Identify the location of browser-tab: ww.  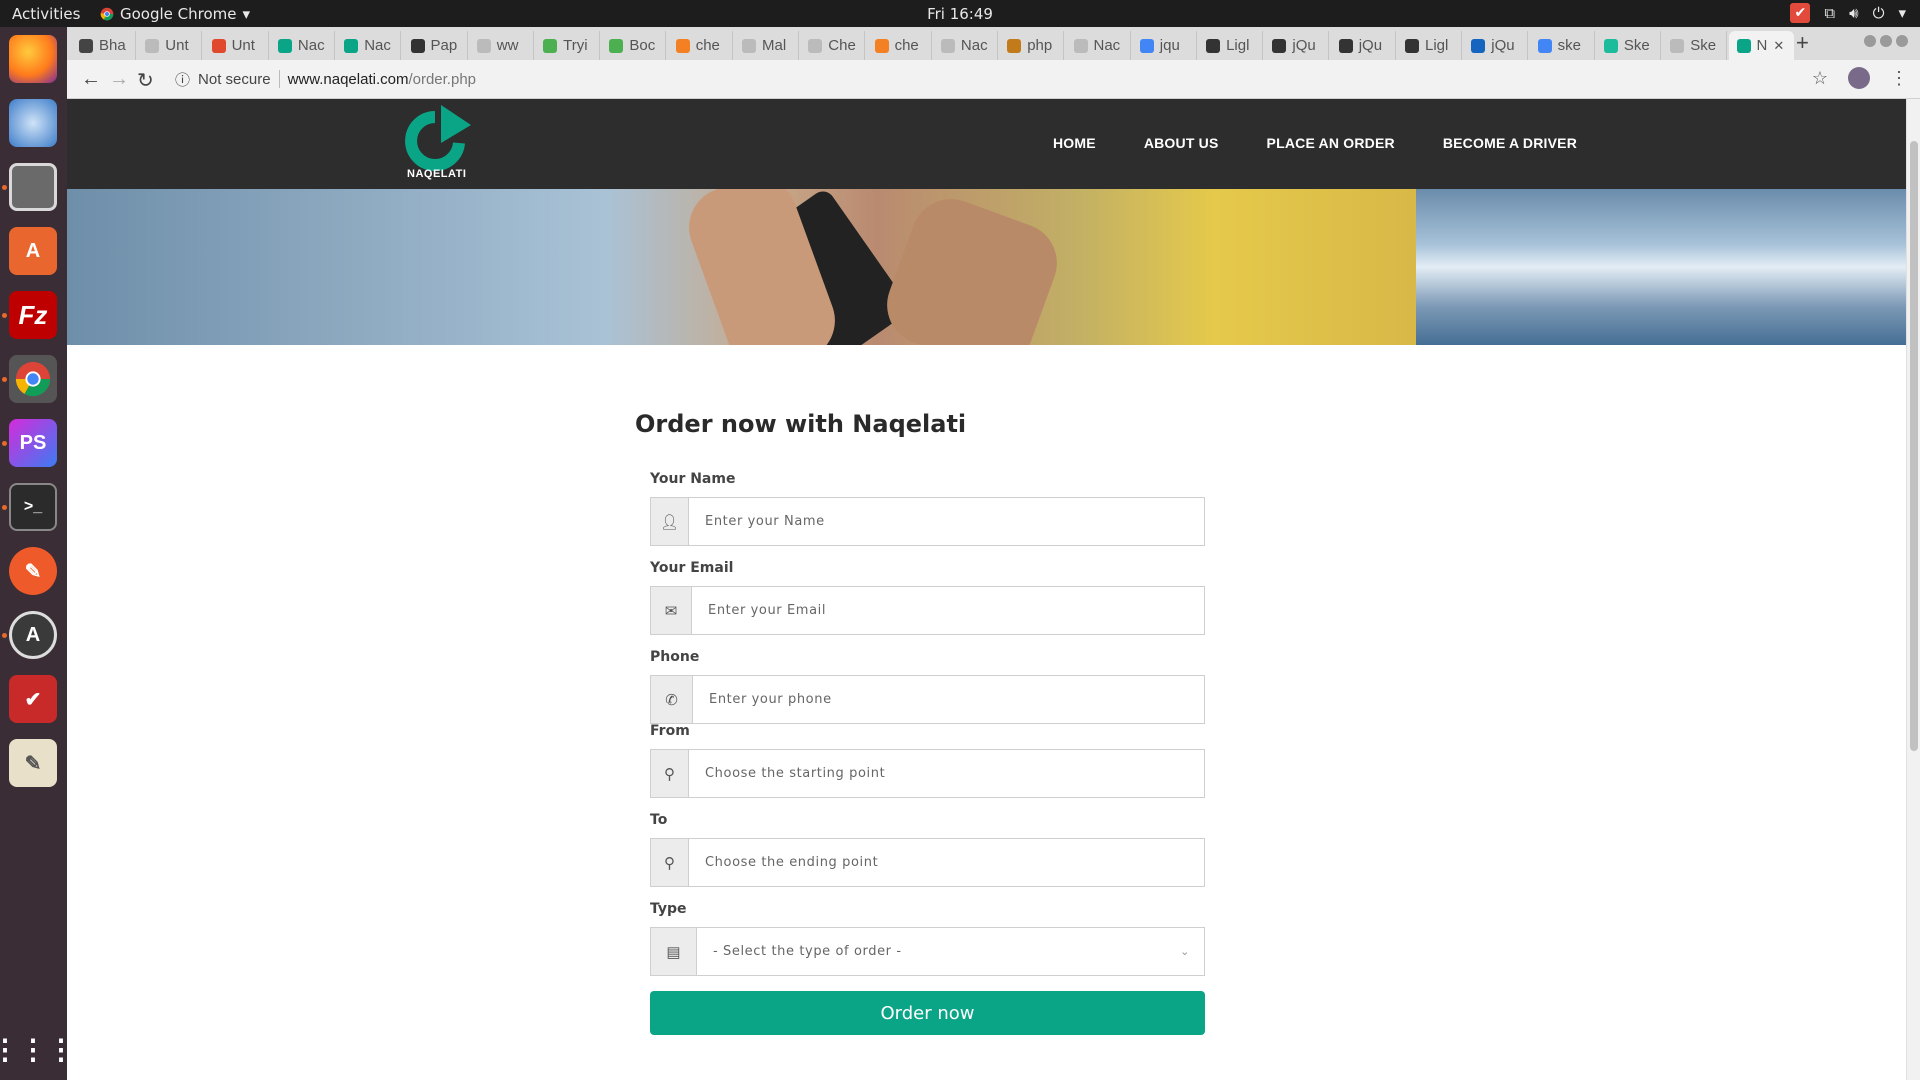
(501, 45).